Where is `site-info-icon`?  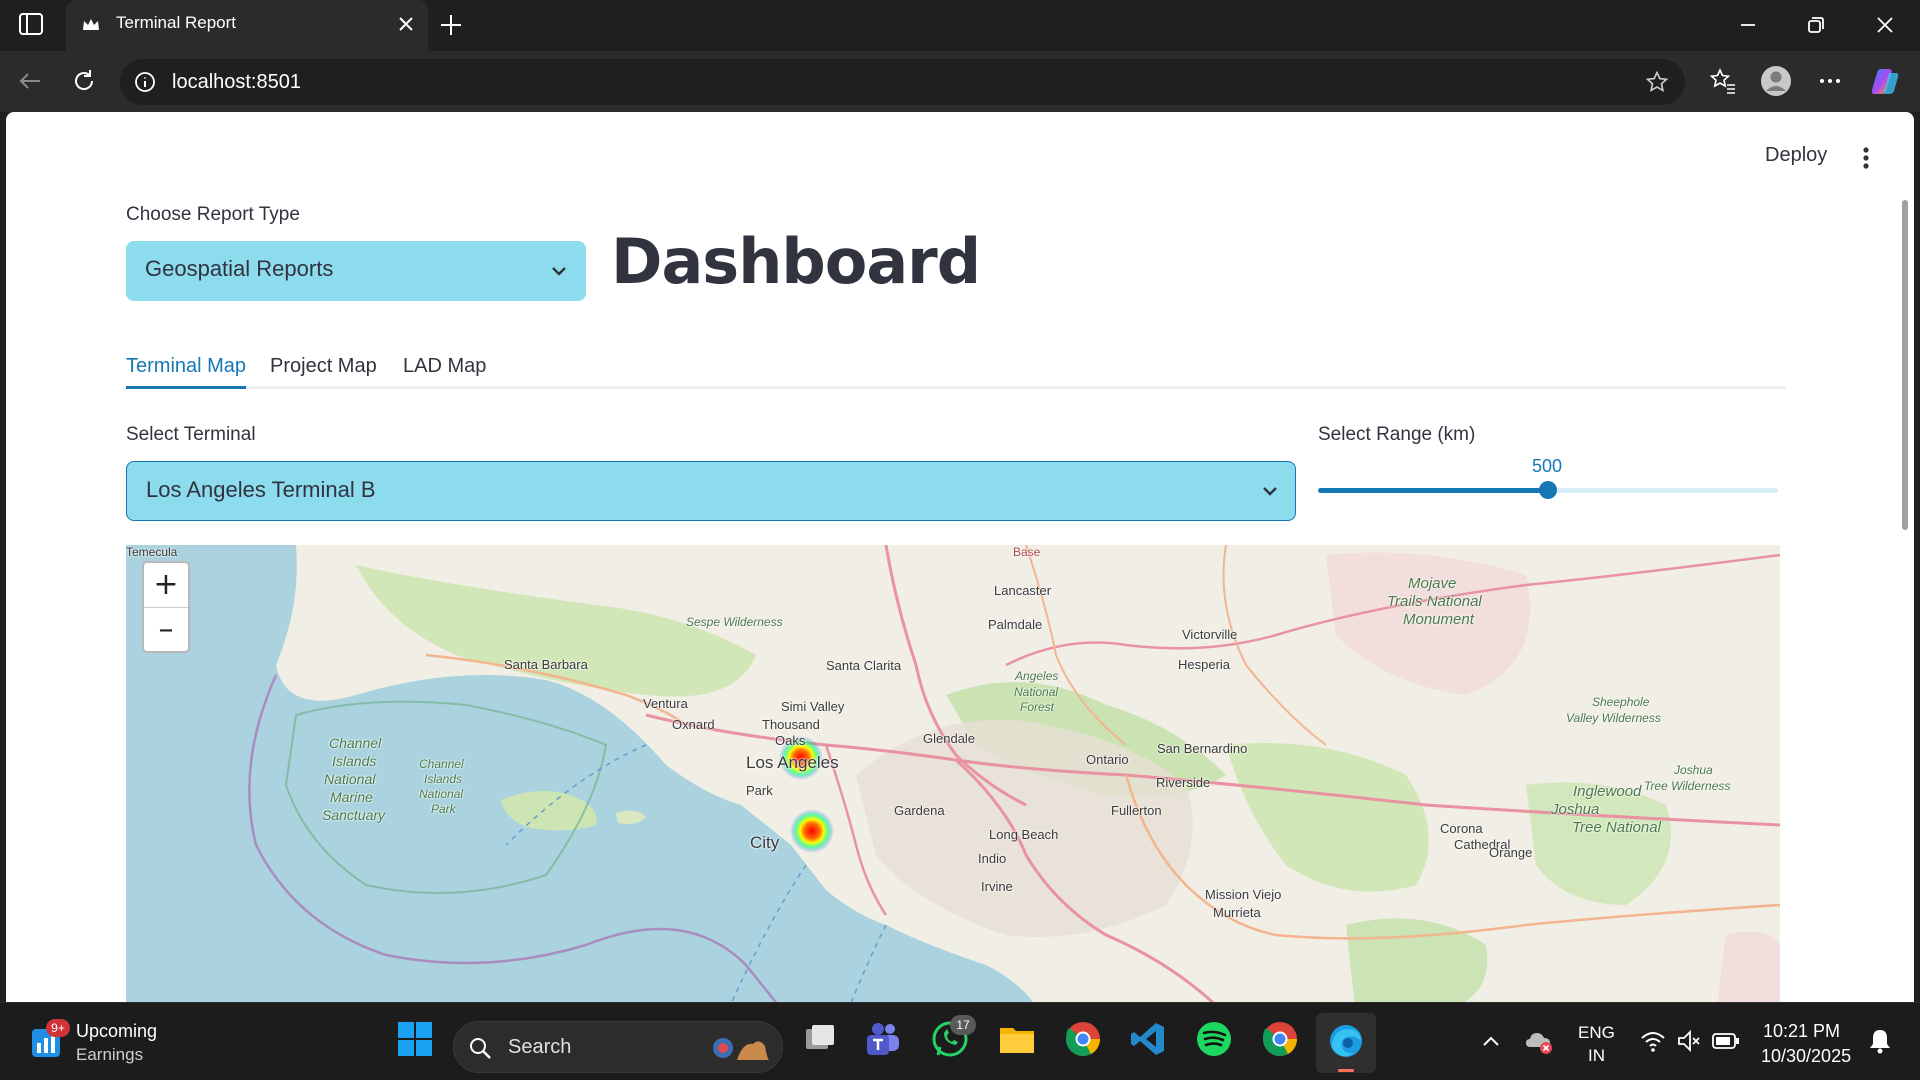 site-info-icon is located at coordinates (145, 82).